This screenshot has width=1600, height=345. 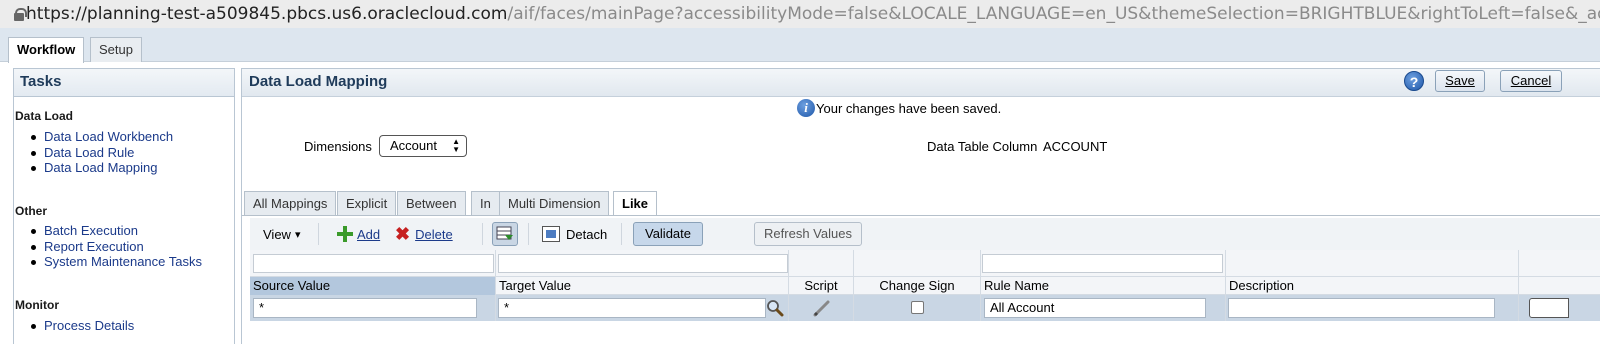 What do you see at coordinates (101, 137) in the screenshot?
I see `task-link-data-load-workbench: Data Load Workbench` at bounding box center [101, 137].